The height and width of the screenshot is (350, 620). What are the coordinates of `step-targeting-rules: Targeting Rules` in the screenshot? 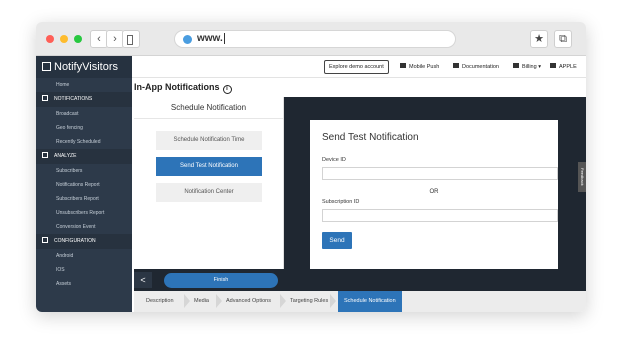 It's located at (309, 301).